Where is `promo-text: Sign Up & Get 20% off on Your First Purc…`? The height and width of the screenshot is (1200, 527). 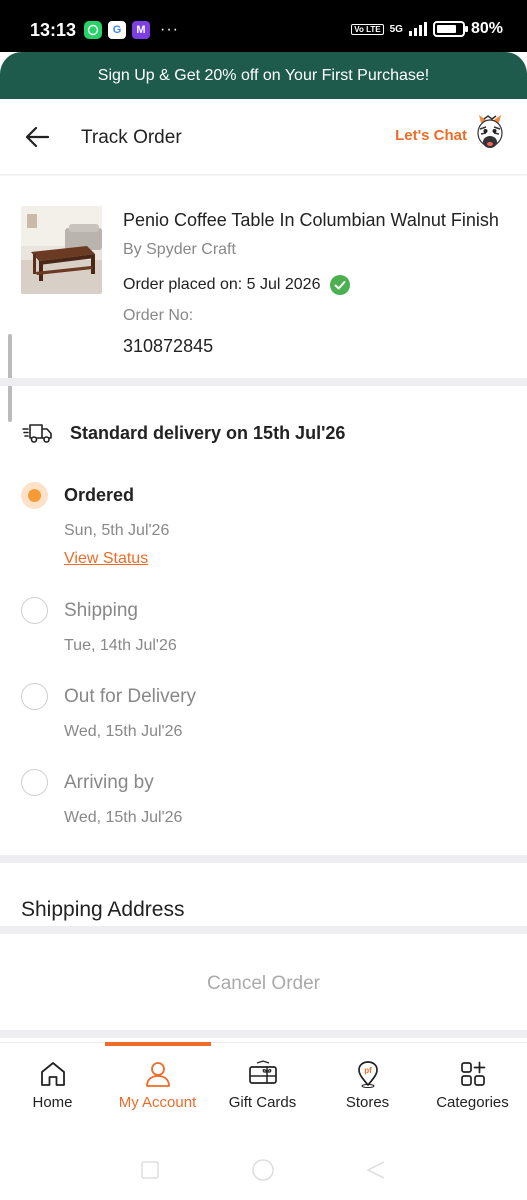 promo-text: Sign Up & Get 20% off on Your First Purc… is located at coordinates (263, 75).